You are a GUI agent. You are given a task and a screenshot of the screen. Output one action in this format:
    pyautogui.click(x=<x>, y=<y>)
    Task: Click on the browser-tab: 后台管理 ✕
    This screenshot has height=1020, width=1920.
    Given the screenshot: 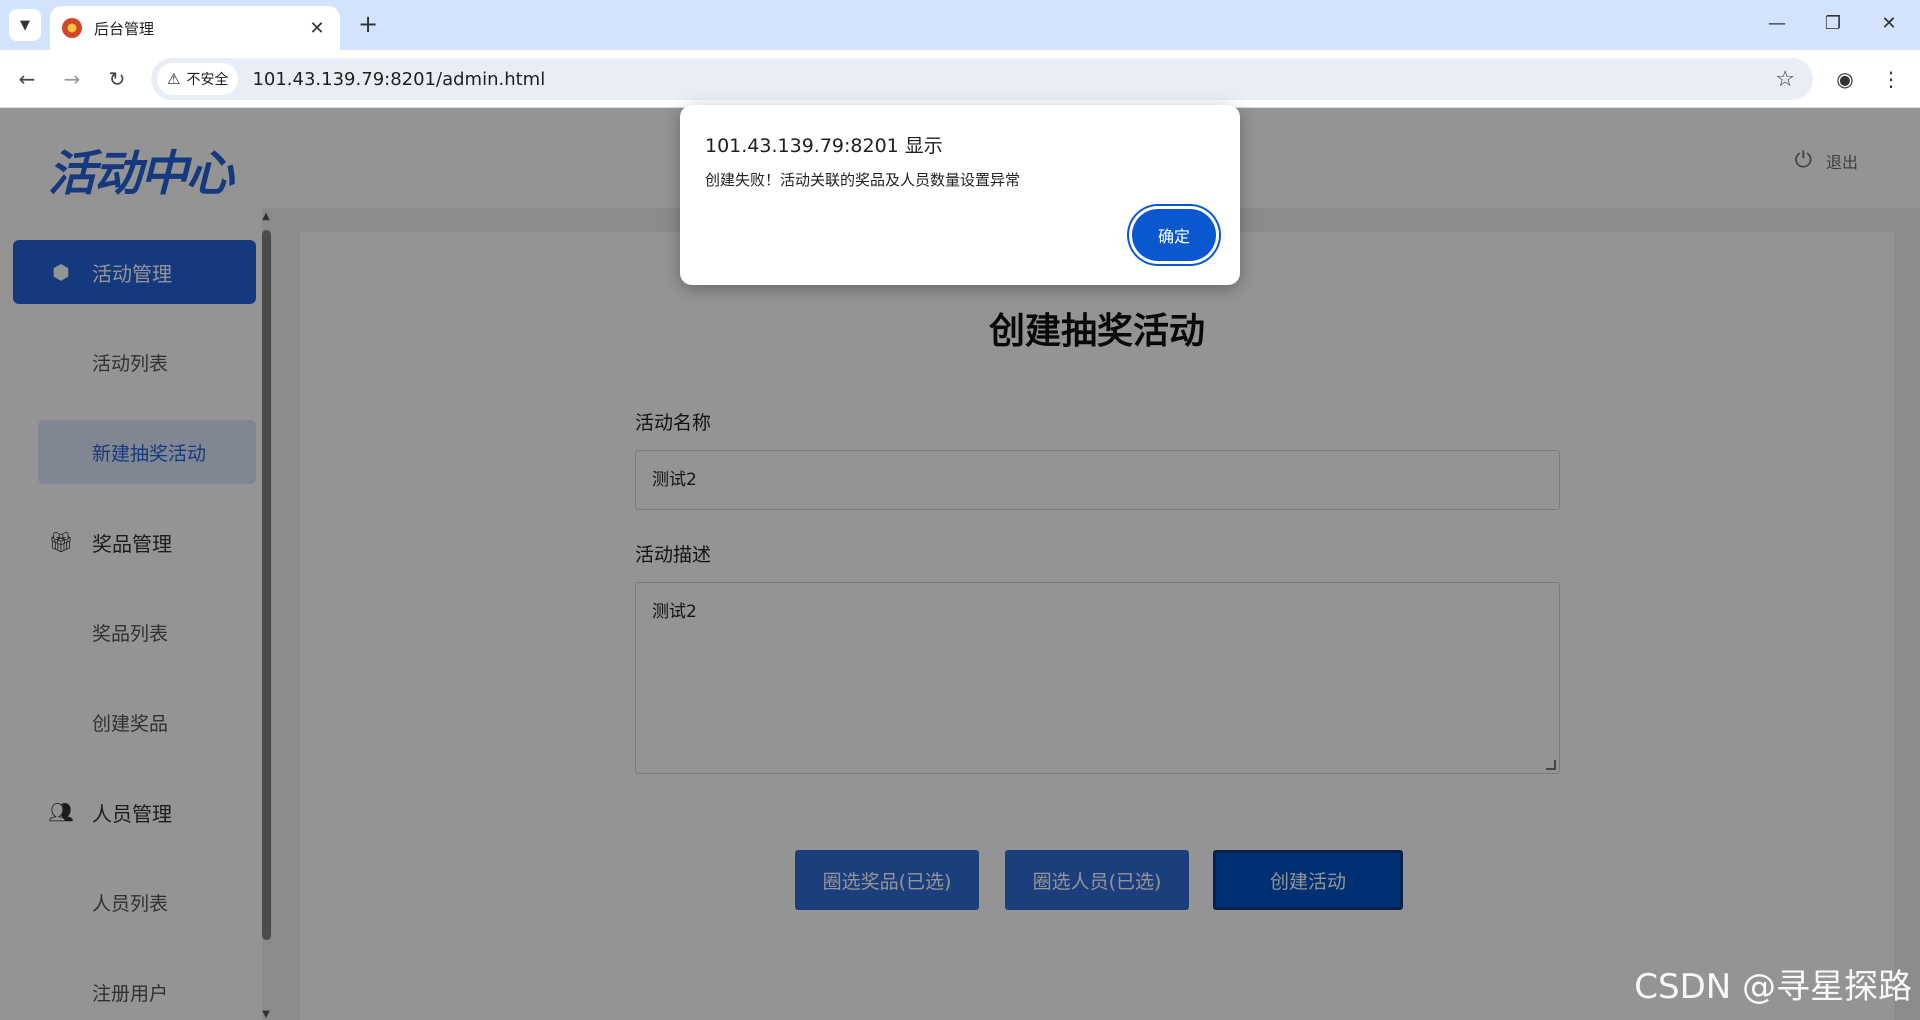 What is the action you would take?
    pyautogui.click(x=195, y=28)
    